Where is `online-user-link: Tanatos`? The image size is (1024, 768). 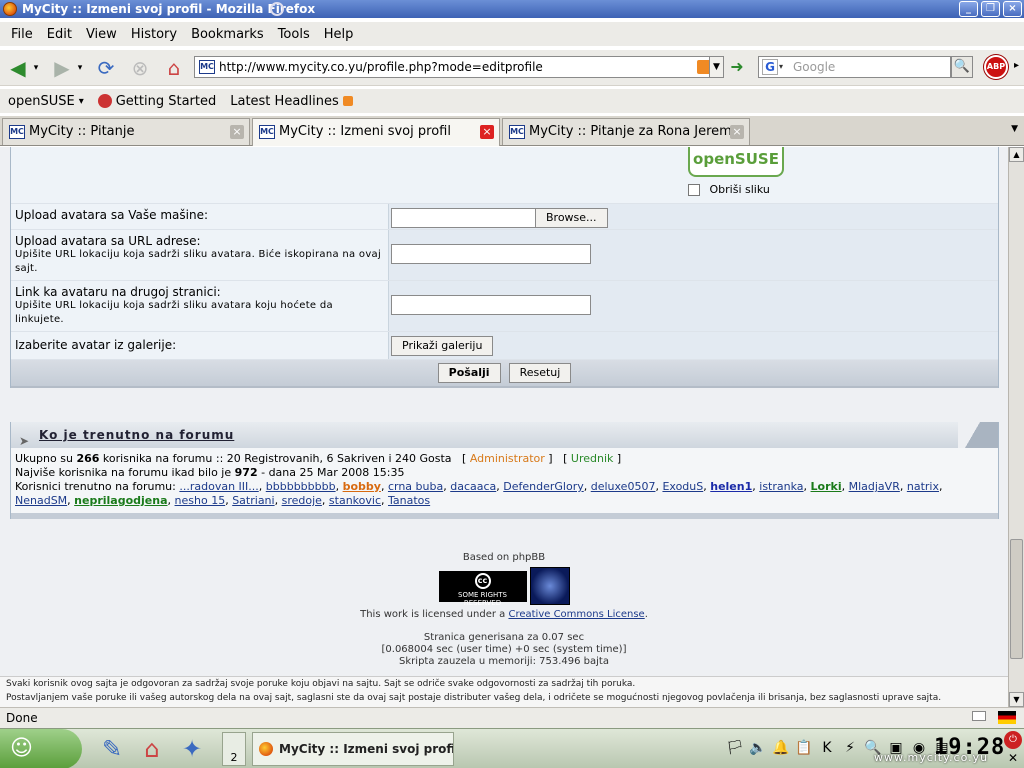
online-user-link: Tanatos is located at coordinates (409, 500).